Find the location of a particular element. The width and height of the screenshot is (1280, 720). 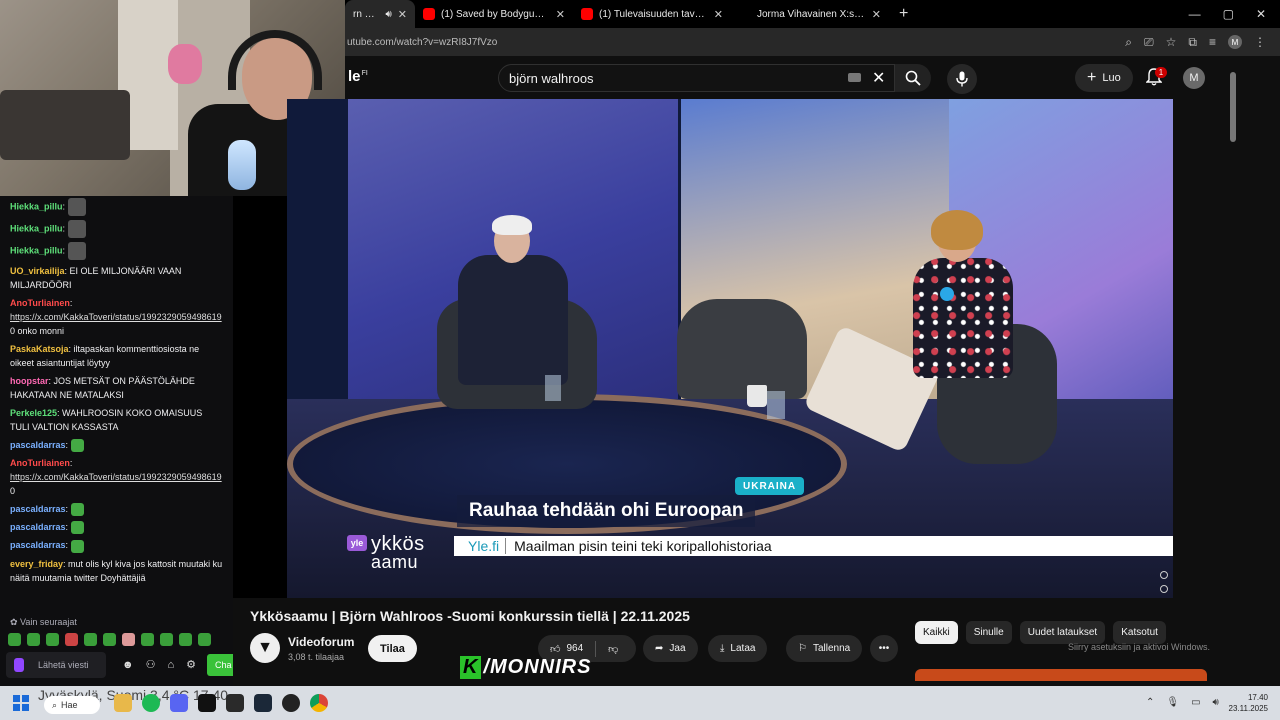

tab-audio-icon: 🔊︎ is located at coordinates (388, 14).